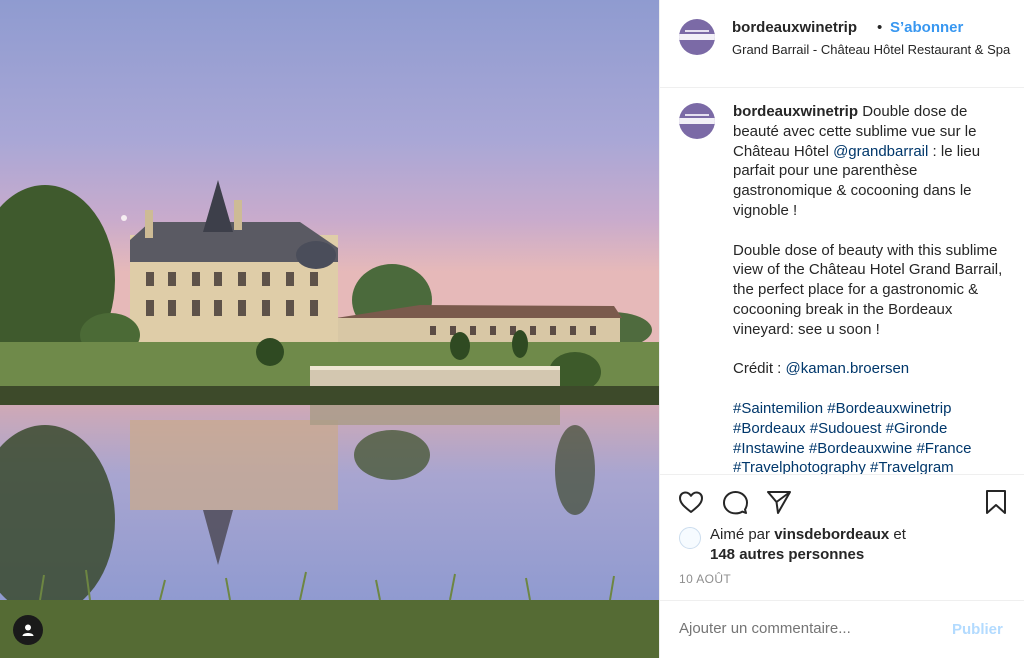 This screenshot has width=1024, height=658. Describe the element at coordinates (917, 428) in the screenshot. I see `hashtag: #Gironde` at that location.